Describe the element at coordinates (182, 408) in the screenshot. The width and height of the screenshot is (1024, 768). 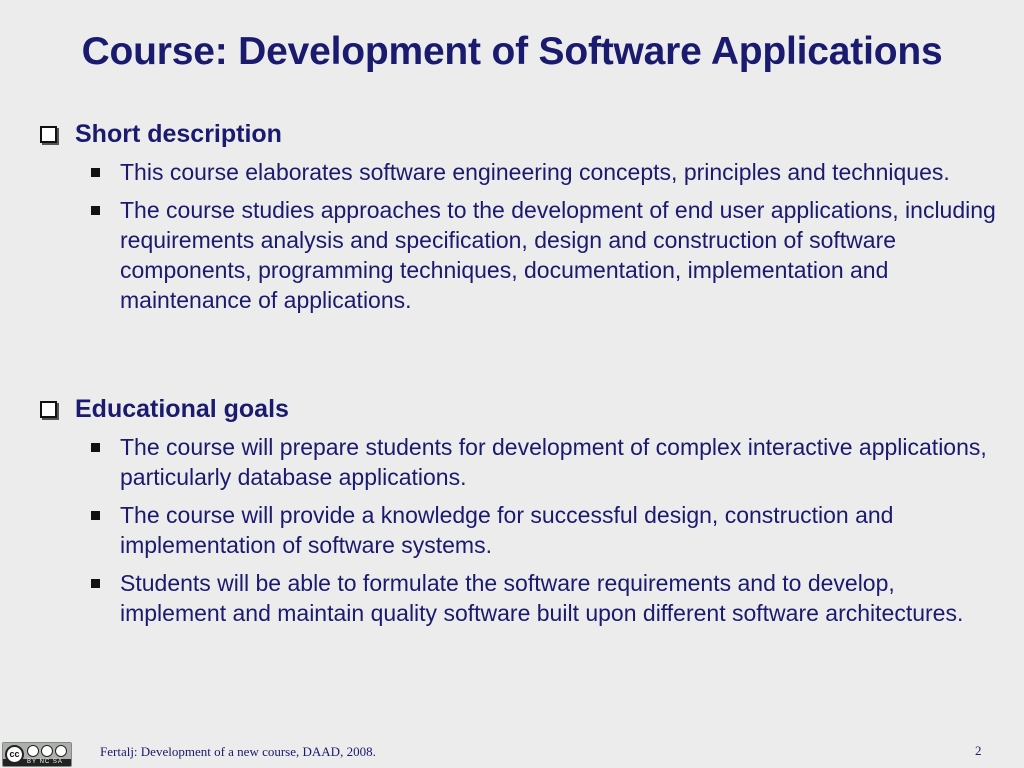
I see `section-heading-label: Educational goals` at that location.